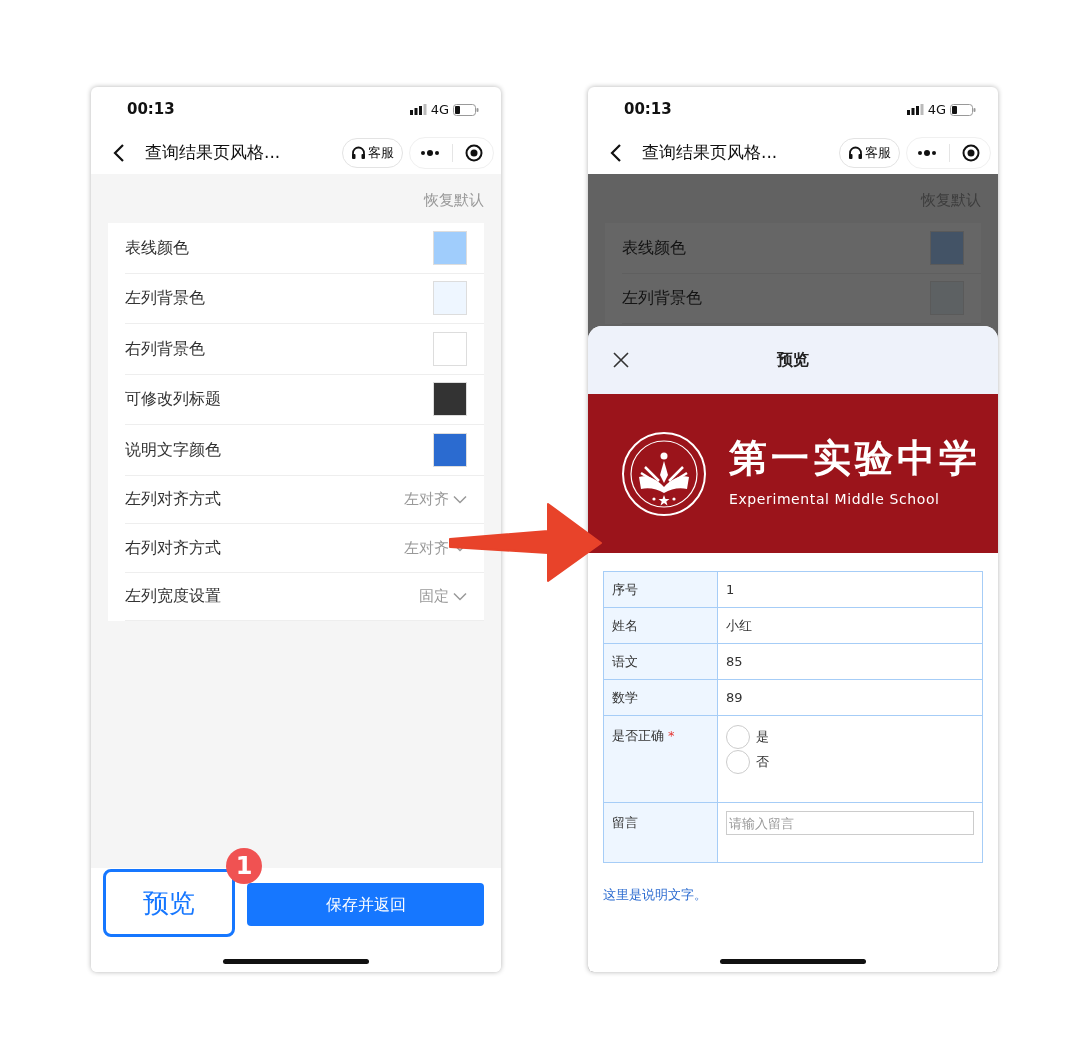 This screenshot has width=1080, height=1060. I want to click on radio-label: 否, so click(762, 761).